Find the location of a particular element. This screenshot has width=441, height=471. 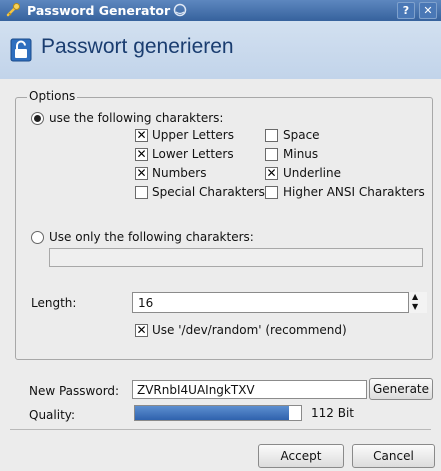

accept-button: Accept is located at coordinates (301, 456).